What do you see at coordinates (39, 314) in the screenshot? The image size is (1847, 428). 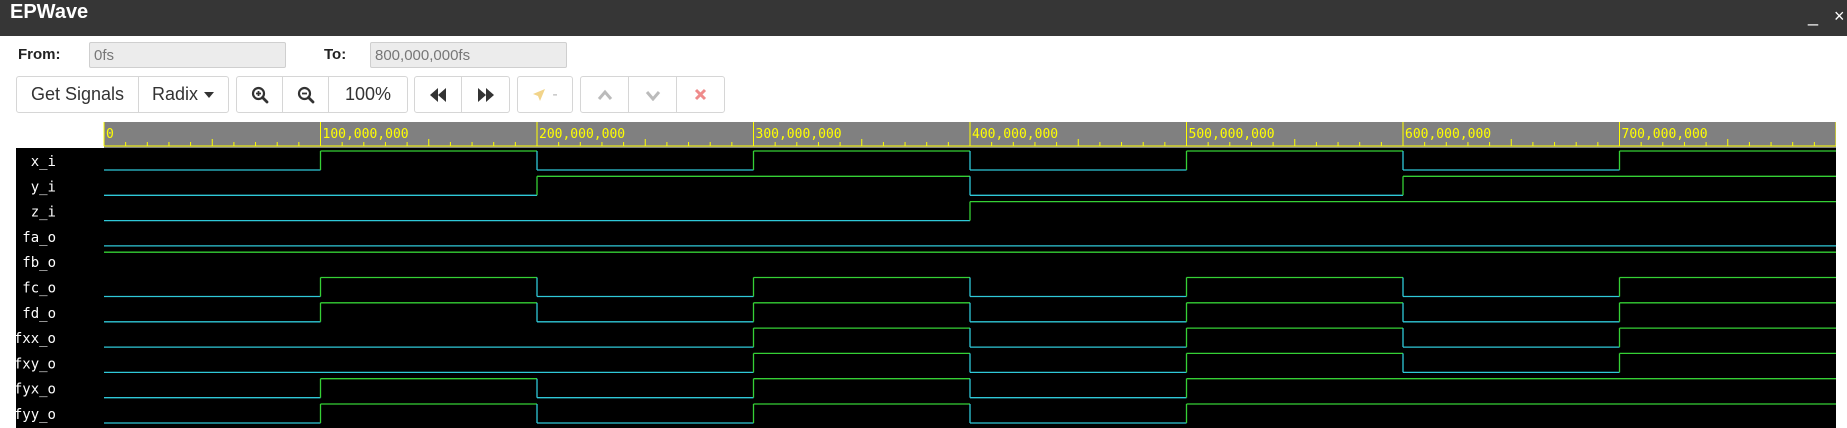 I see `signal-name-fd_o: fd_o` at bounding box center [39, 314].